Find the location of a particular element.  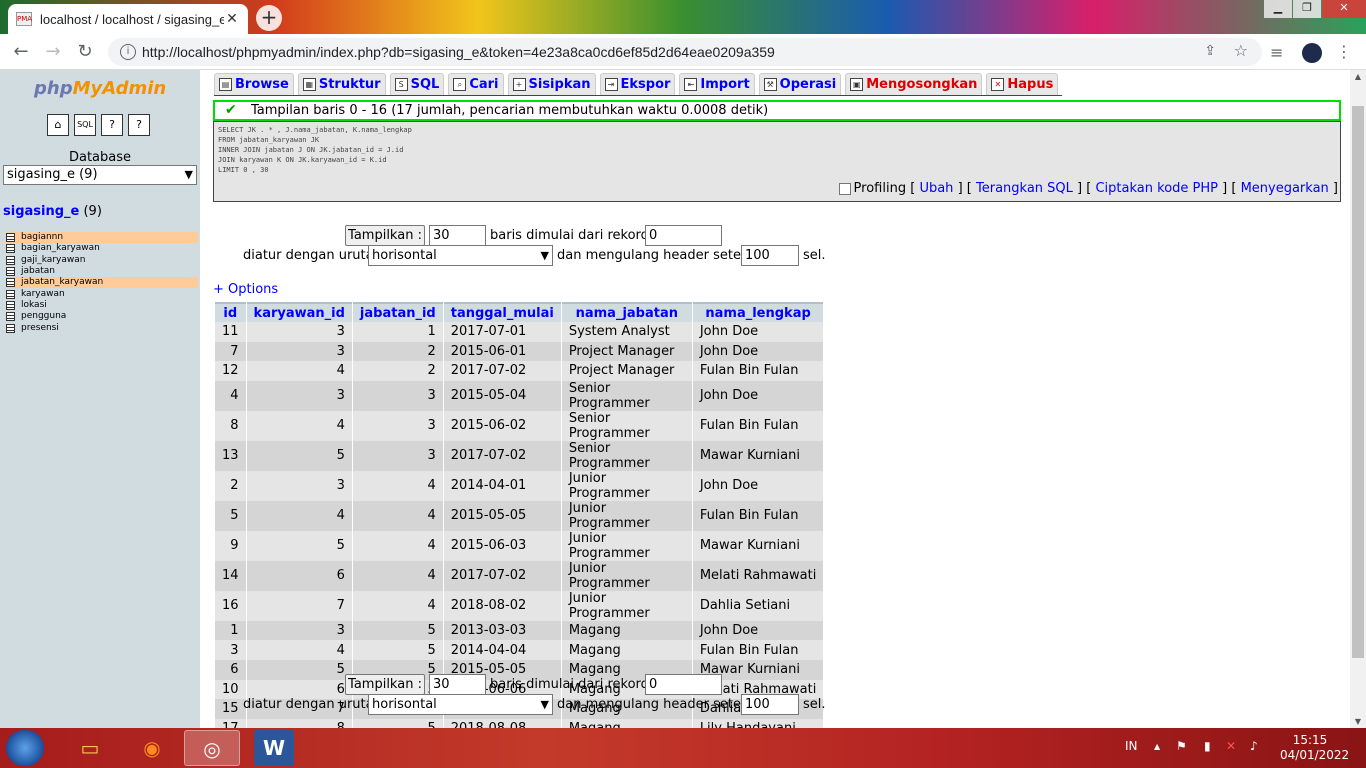

tab-struktur: ▦ Struktur is located at coordinates (341, 84).